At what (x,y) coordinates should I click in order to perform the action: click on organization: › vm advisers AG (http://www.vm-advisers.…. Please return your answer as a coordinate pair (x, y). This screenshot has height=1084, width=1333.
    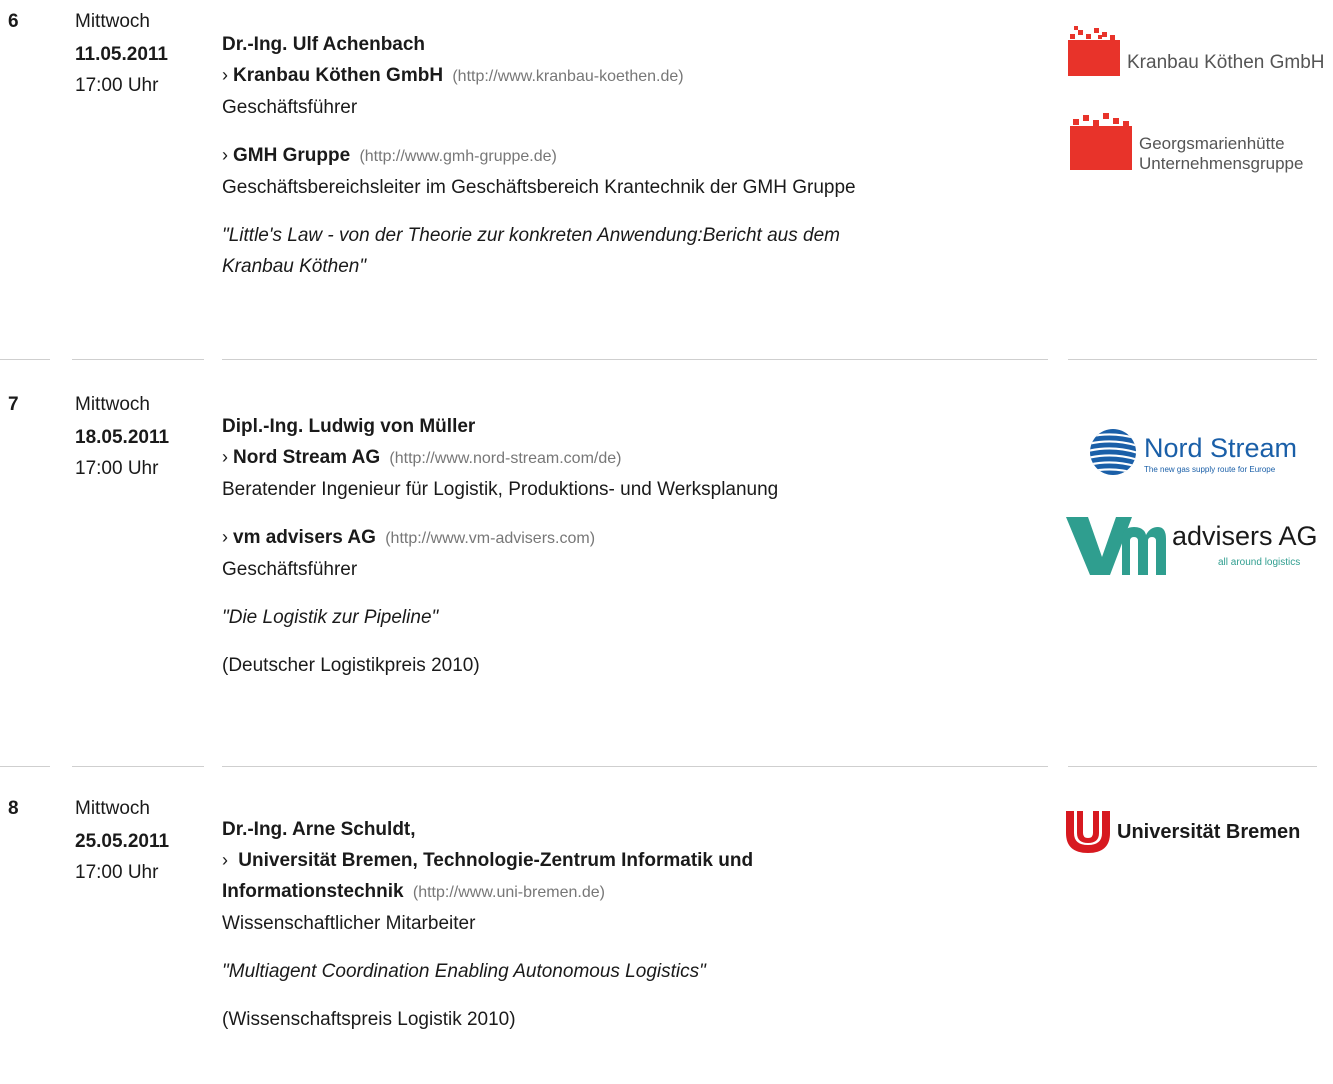
    Looking at the image, I should click on (627, 538).